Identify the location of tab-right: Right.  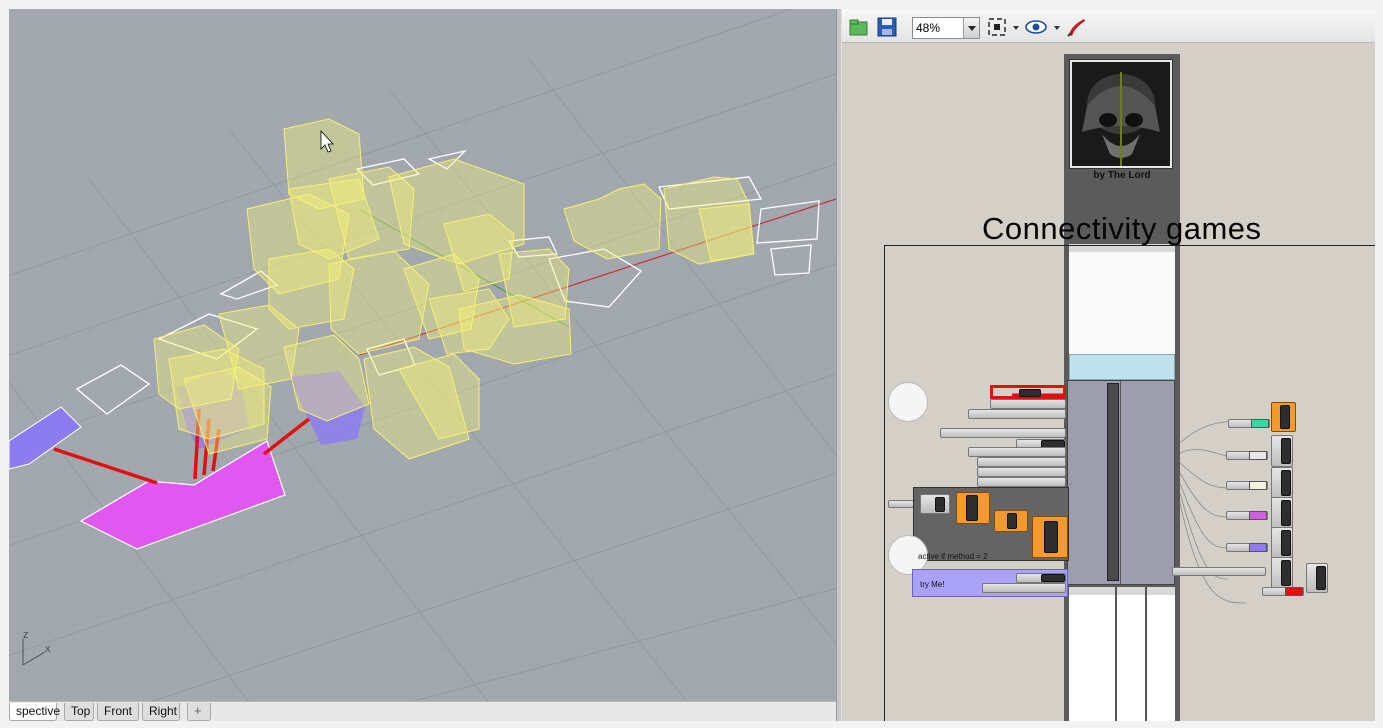
(161, 712).